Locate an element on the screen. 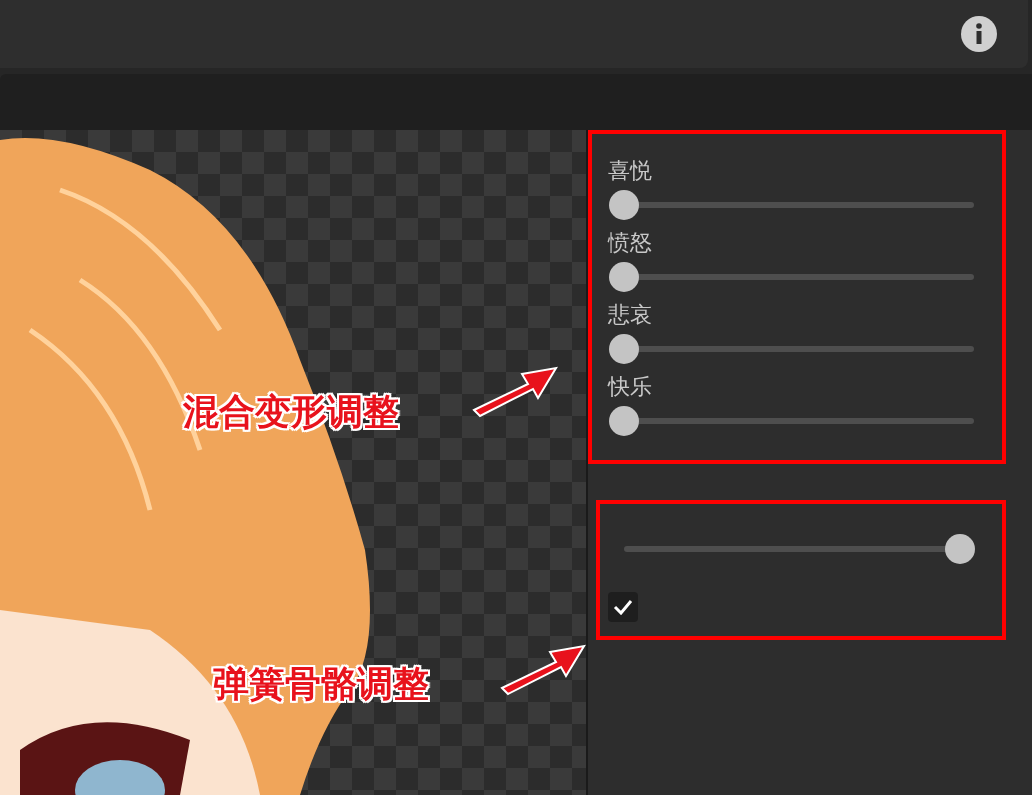 The width and height of the screenshot is (1032, 795). slider-label: 愤怒 is located at coordinates (630, 243).